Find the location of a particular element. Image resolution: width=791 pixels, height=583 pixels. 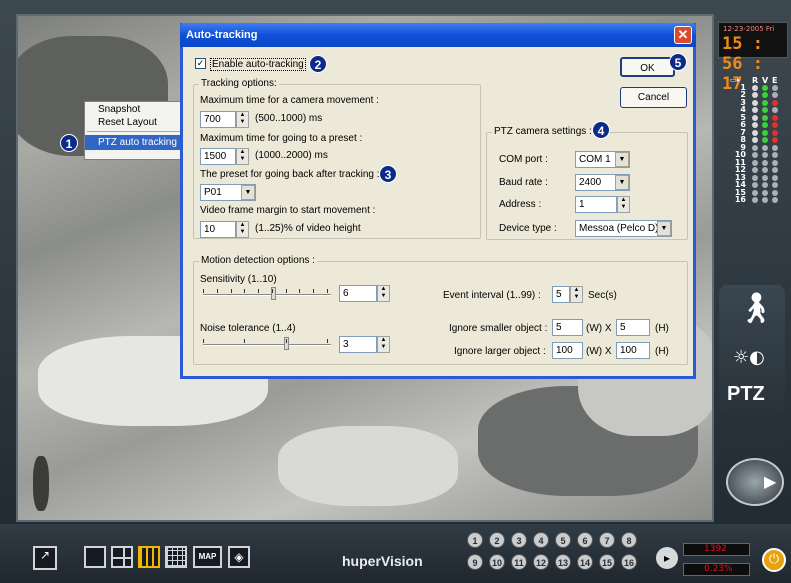

camera-button-6: 6 is located at coordinates (585, 540).